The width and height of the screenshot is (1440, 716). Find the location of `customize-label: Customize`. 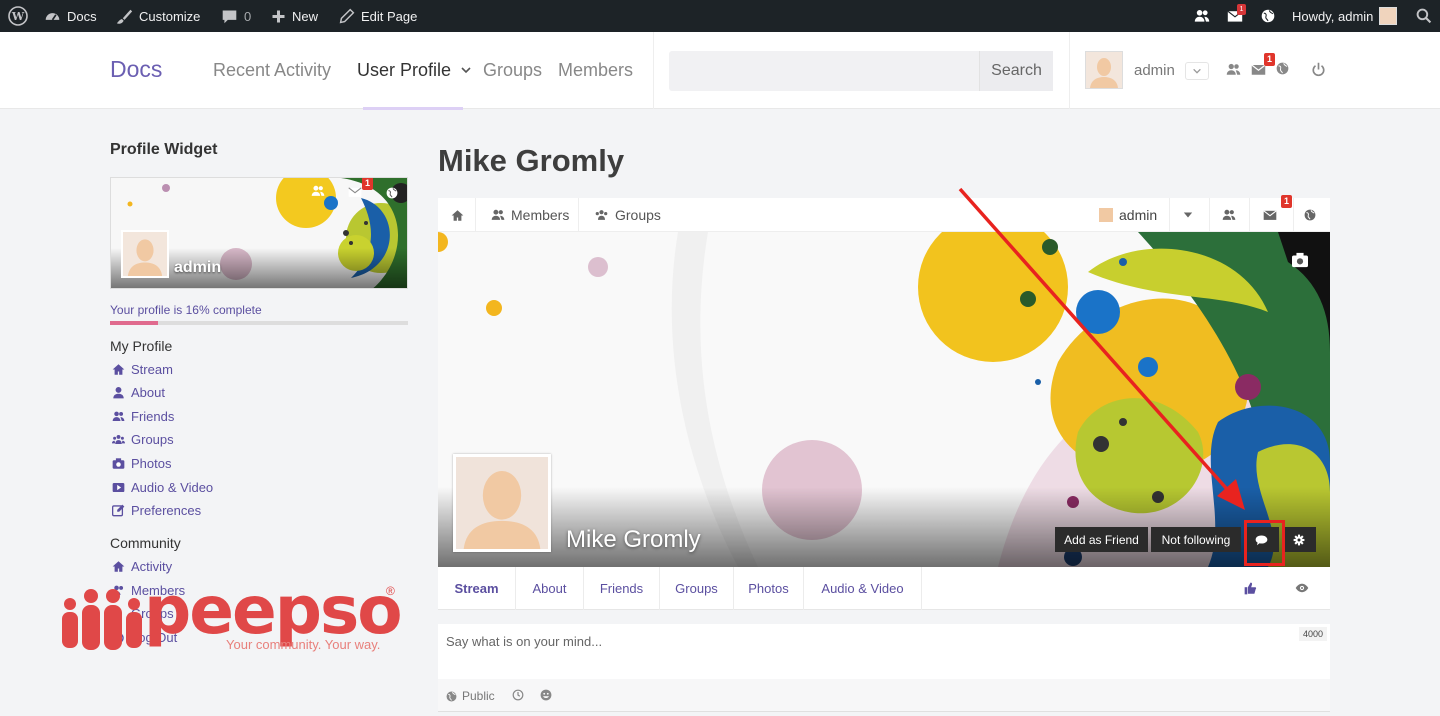

customize-label: Customize is located at coordinates (170, 16).